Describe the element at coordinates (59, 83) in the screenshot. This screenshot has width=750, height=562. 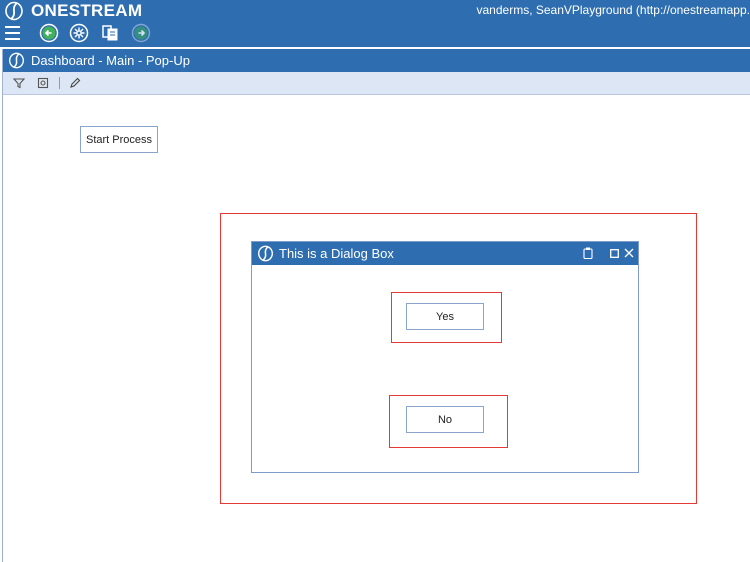
I see `toolbar-divider` at that location.